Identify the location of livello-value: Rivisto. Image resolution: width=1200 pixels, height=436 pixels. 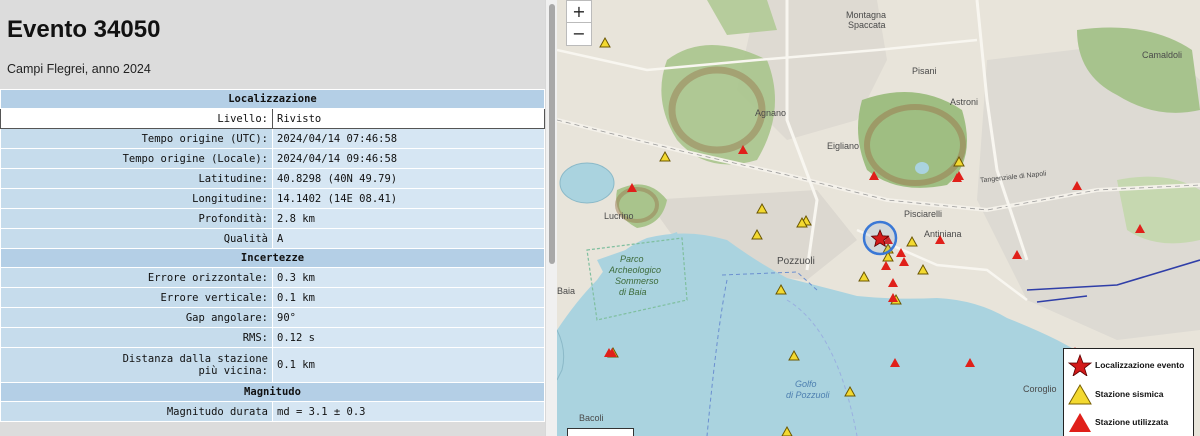
(408, 118).